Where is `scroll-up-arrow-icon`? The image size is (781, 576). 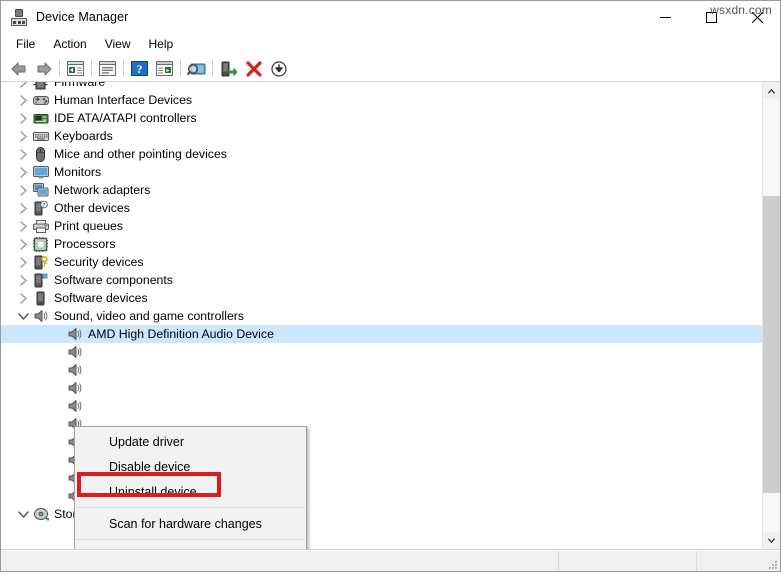 scroll-up-arrow-icon is located at coordinates (771, 90).